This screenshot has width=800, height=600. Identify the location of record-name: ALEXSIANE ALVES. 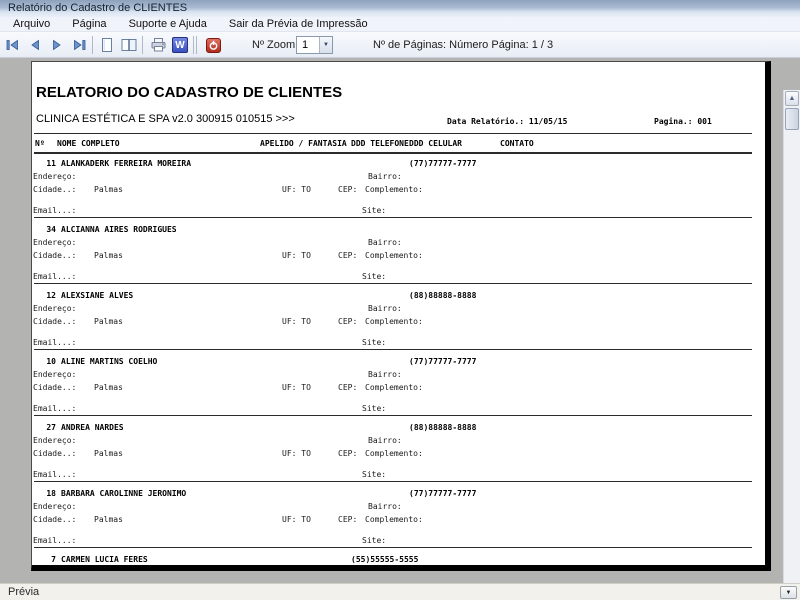
(97, 295).